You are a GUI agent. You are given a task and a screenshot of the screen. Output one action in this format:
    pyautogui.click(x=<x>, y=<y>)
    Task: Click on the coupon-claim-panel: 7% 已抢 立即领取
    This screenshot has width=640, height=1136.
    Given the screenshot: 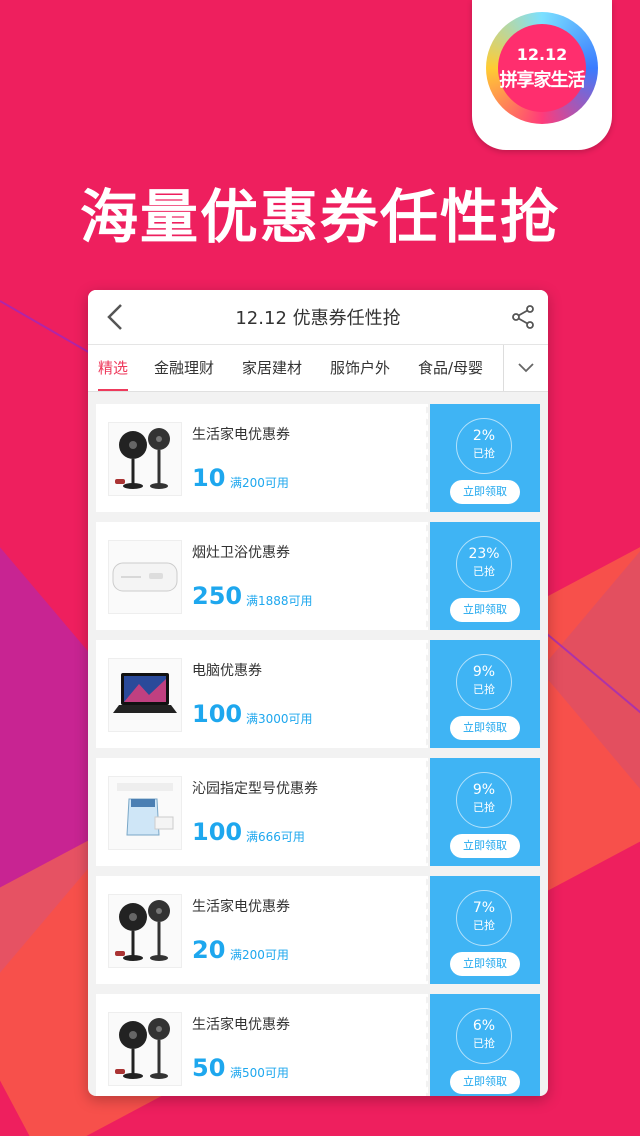 What is the action you would take?
    pyautogui.click(x=483, y=930)
    